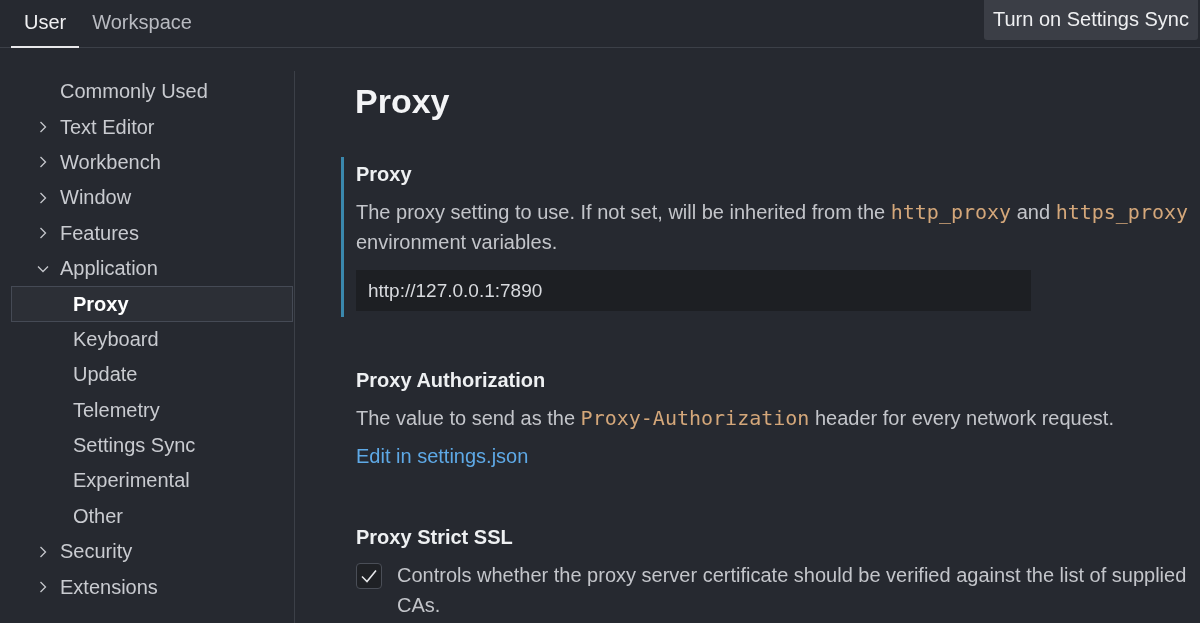 The image size is (1200, 623). Describe the element at coordinates (451, 380) in the screenshot. I see `setting-title: Proxy Authorization` at that location.